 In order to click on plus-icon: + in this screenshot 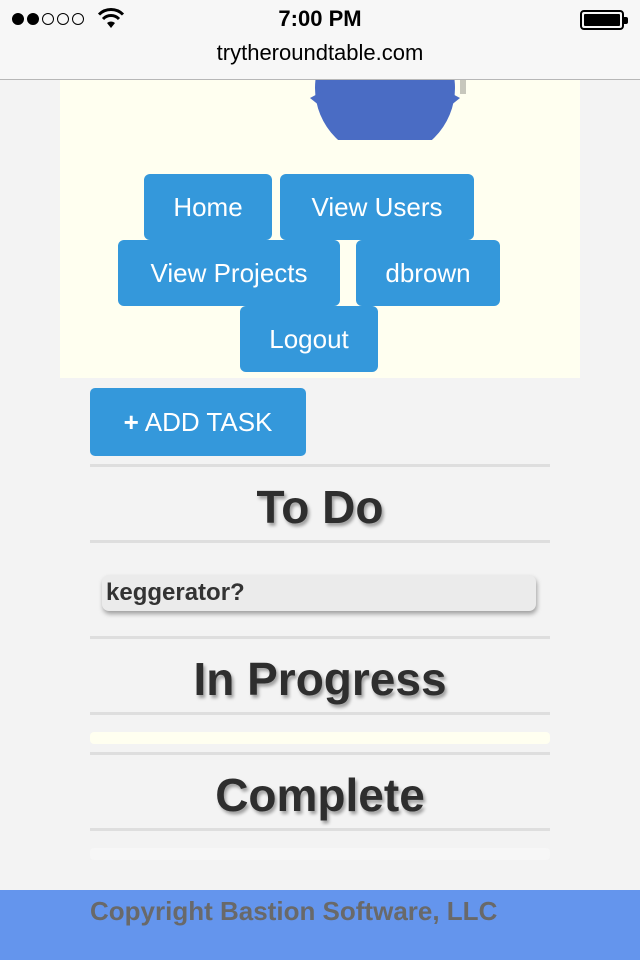, I will do `click(131, 421)`.